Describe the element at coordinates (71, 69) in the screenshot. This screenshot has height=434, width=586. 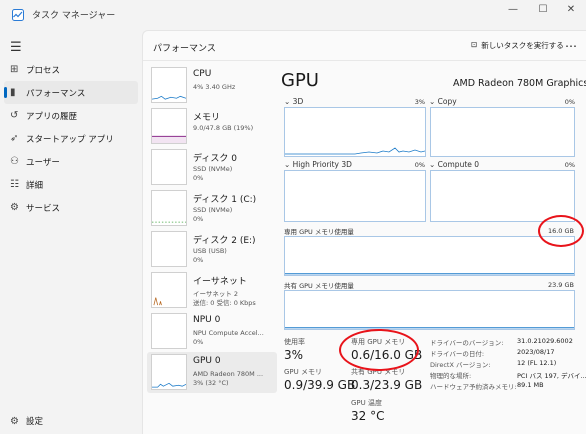
I see `nav-item-processes: ⊞ プロセス` at that location.